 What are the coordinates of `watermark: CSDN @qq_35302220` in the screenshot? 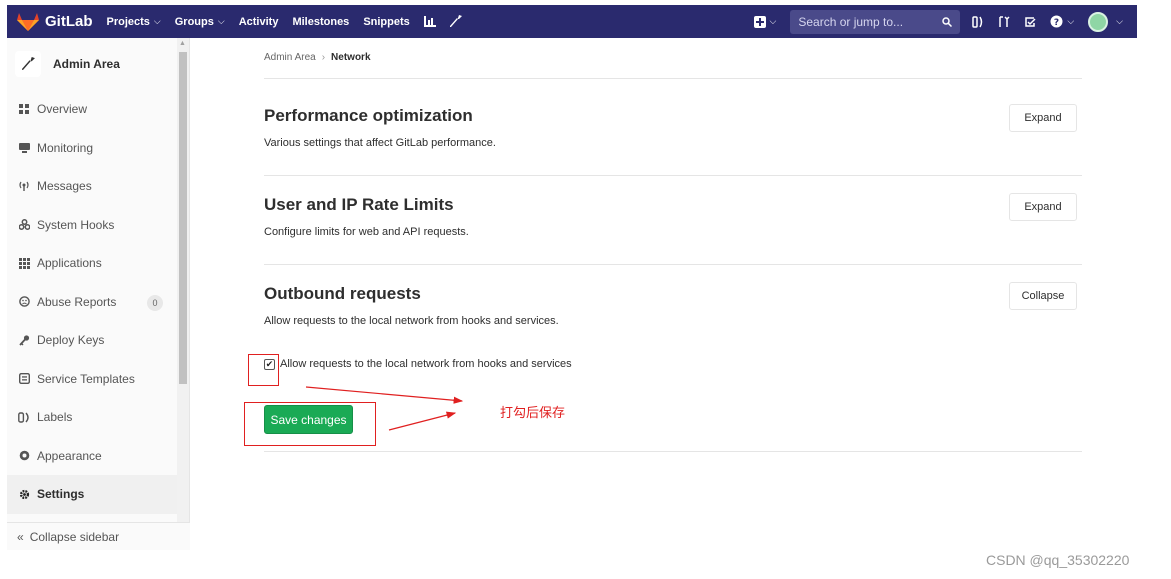 It's located at (1058, 560).